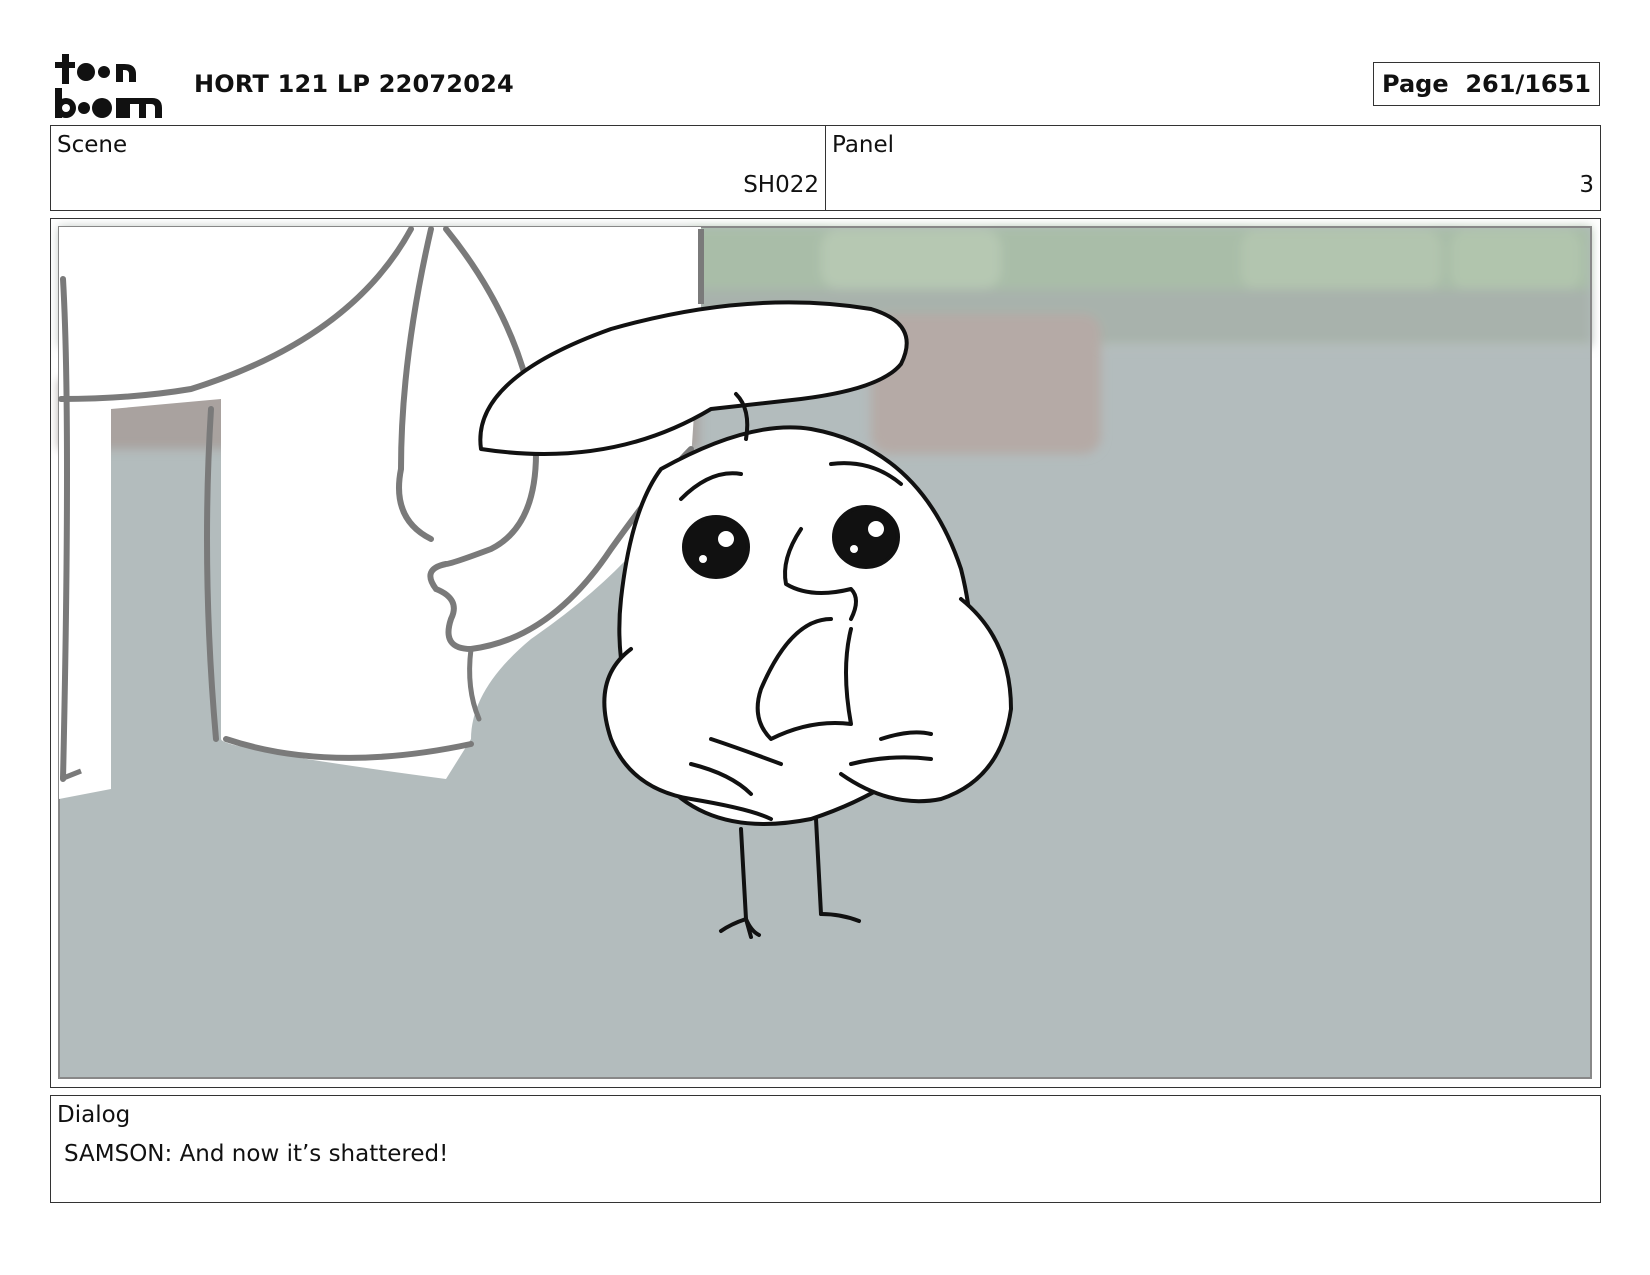 This screenshot has width=1650, height=1275. I want to click on dialog-text: SAMSON: And now it’s shattered!, so click(256, 1154).